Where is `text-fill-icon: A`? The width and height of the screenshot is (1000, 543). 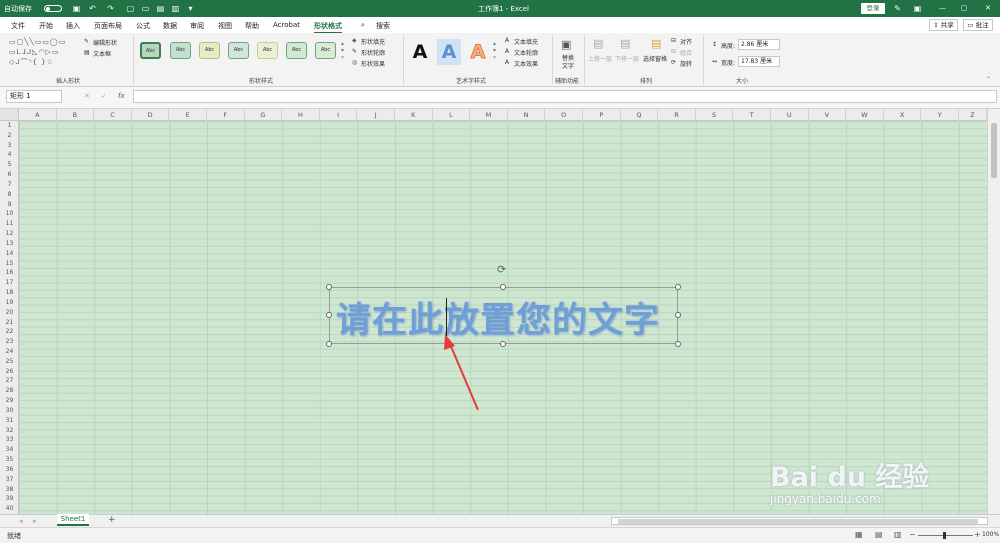
text-fill-icon: A is located at coordinates (507, 40).